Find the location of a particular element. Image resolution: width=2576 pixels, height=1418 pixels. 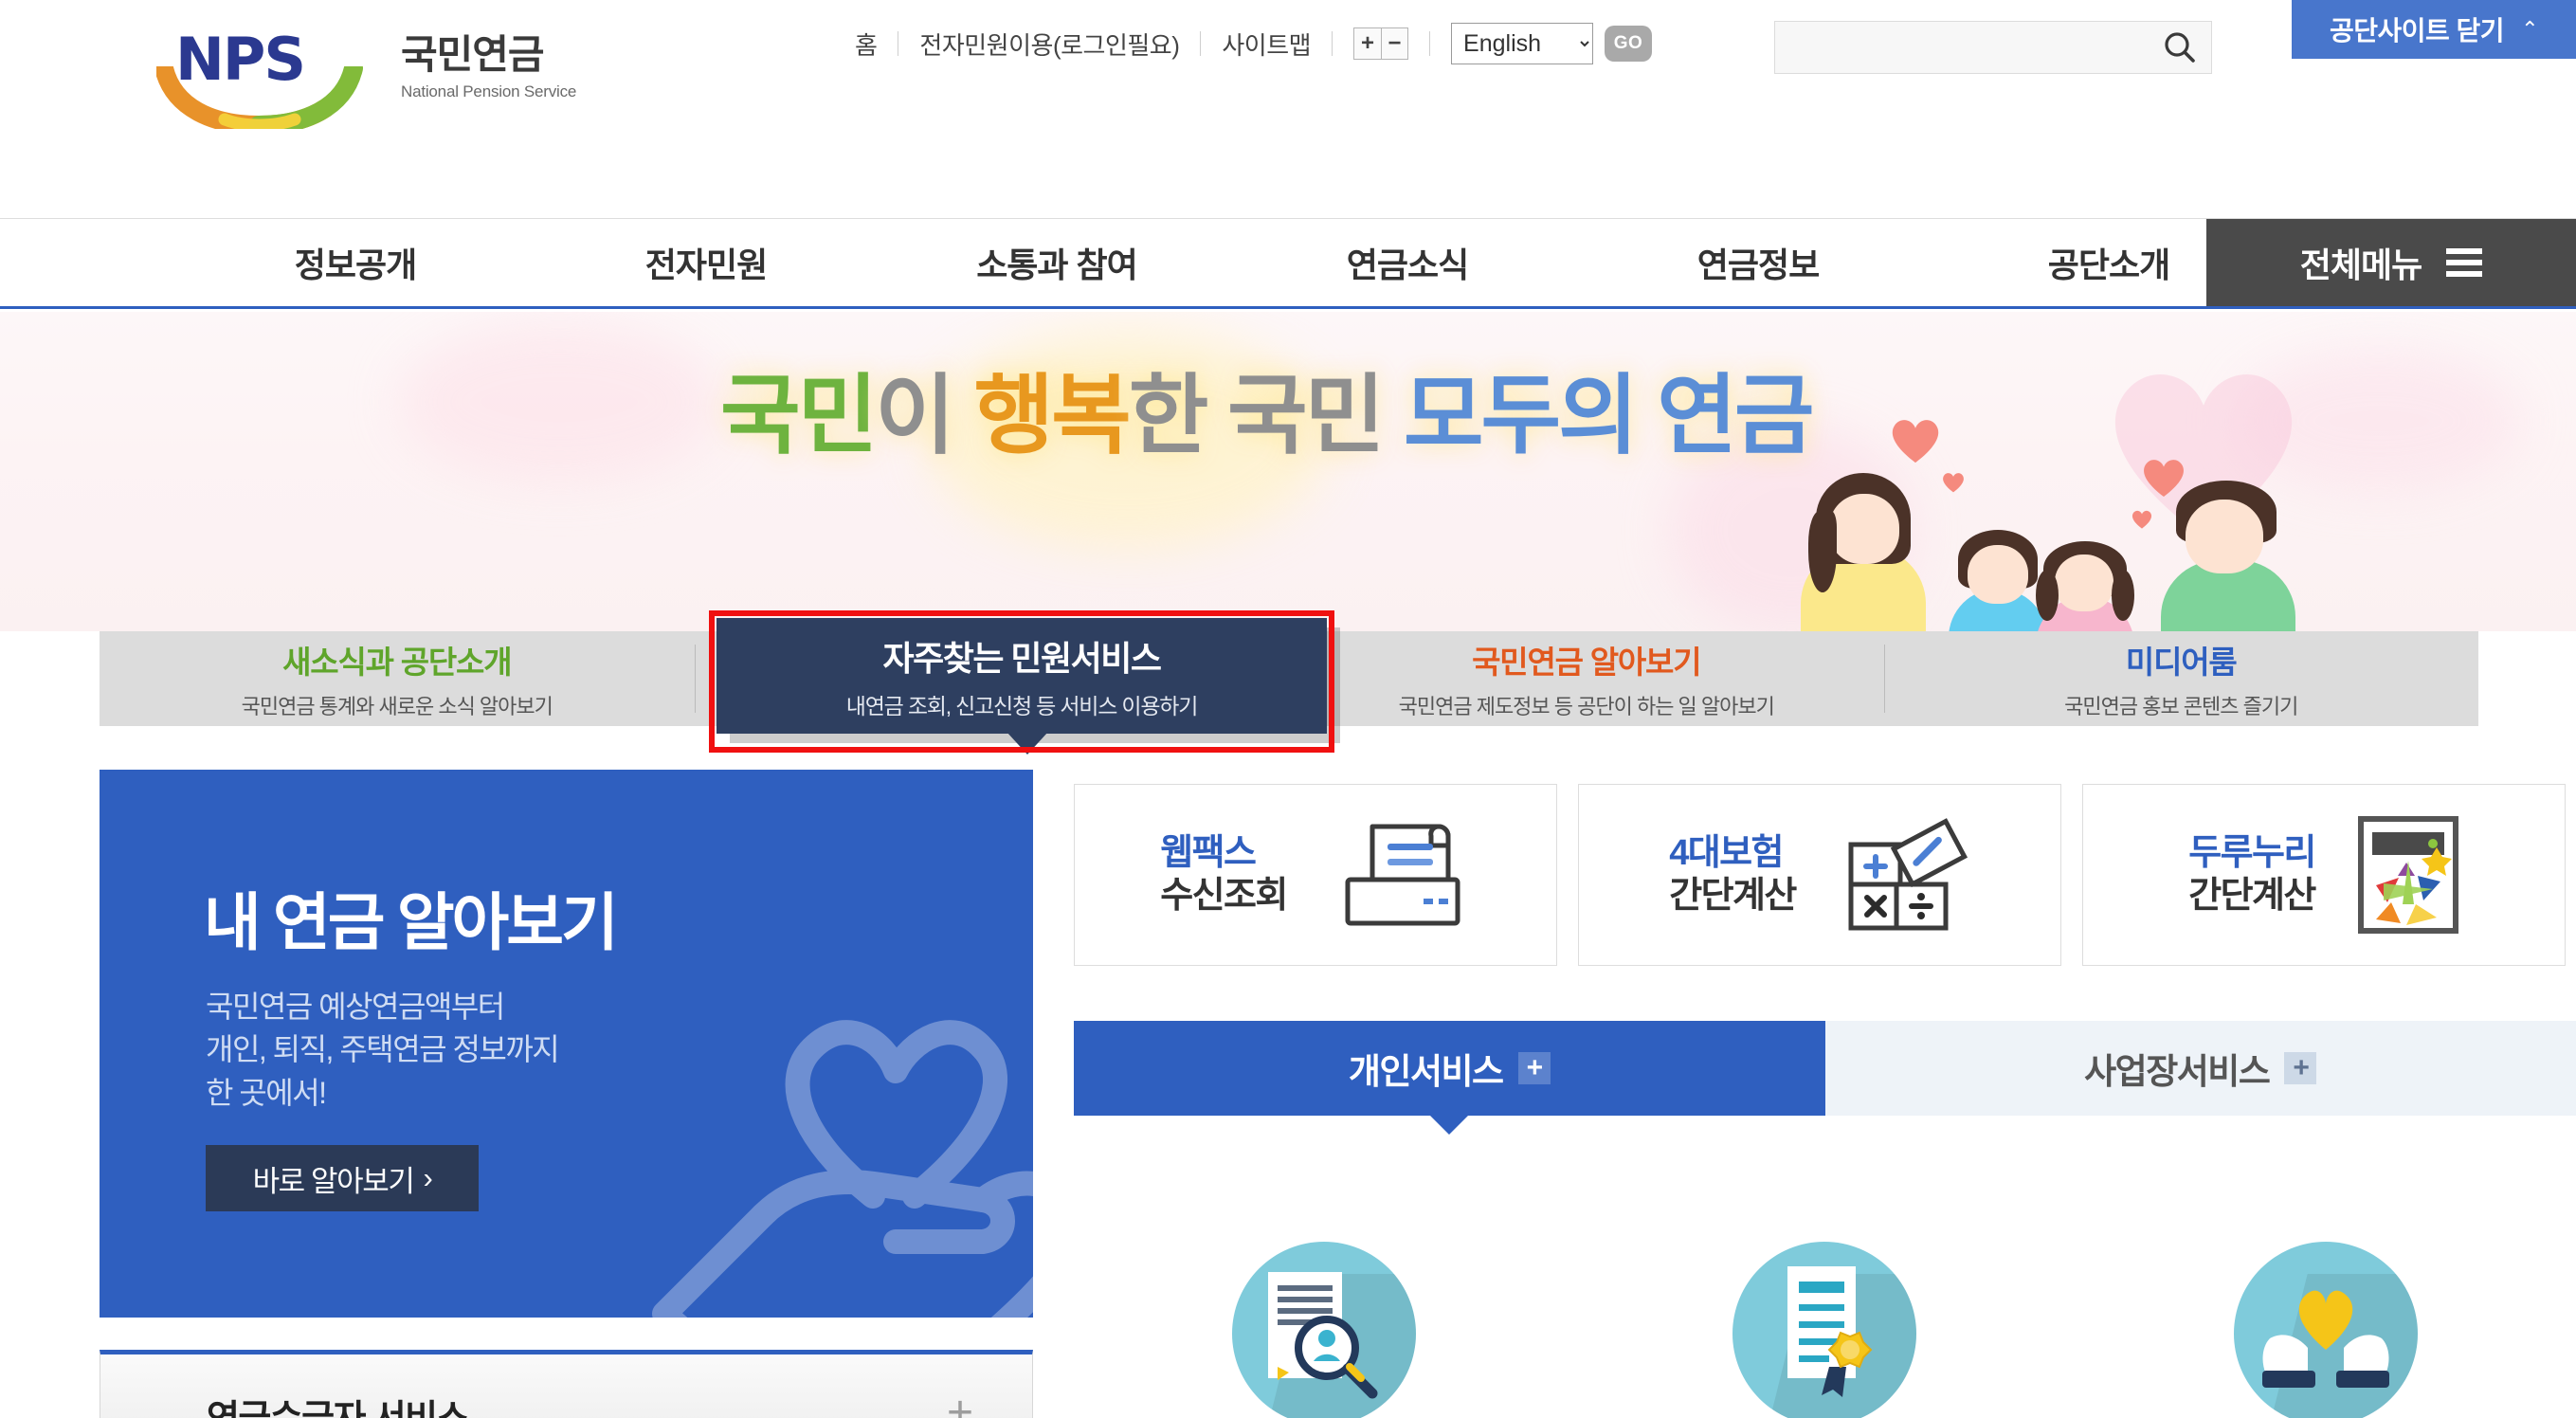

nav-item-communication: 소통과 참여 is located at coordinates (1056, 262).